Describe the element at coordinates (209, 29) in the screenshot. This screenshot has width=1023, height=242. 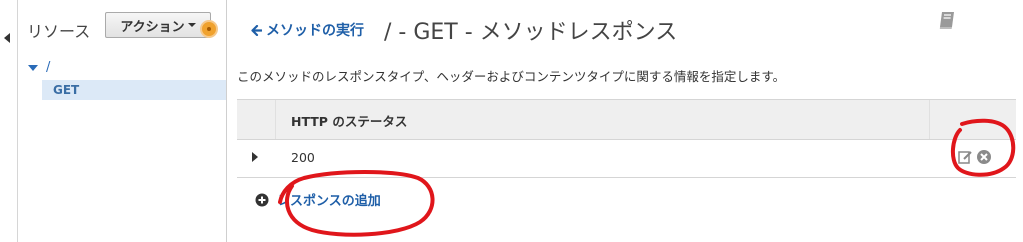
I see `panel-resize-handle` at that location.